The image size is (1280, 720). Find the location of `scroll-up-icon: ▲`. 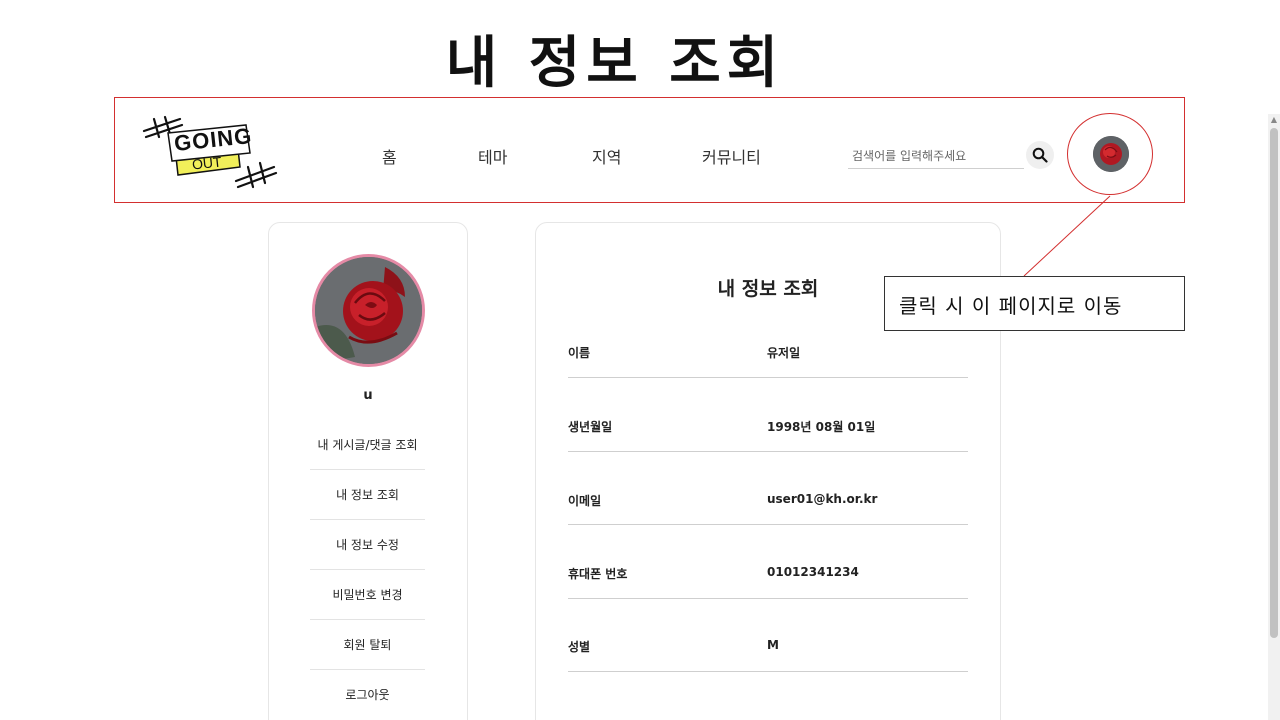

scroll-up-icon: ▲ is located at coordinates (1274, 120).